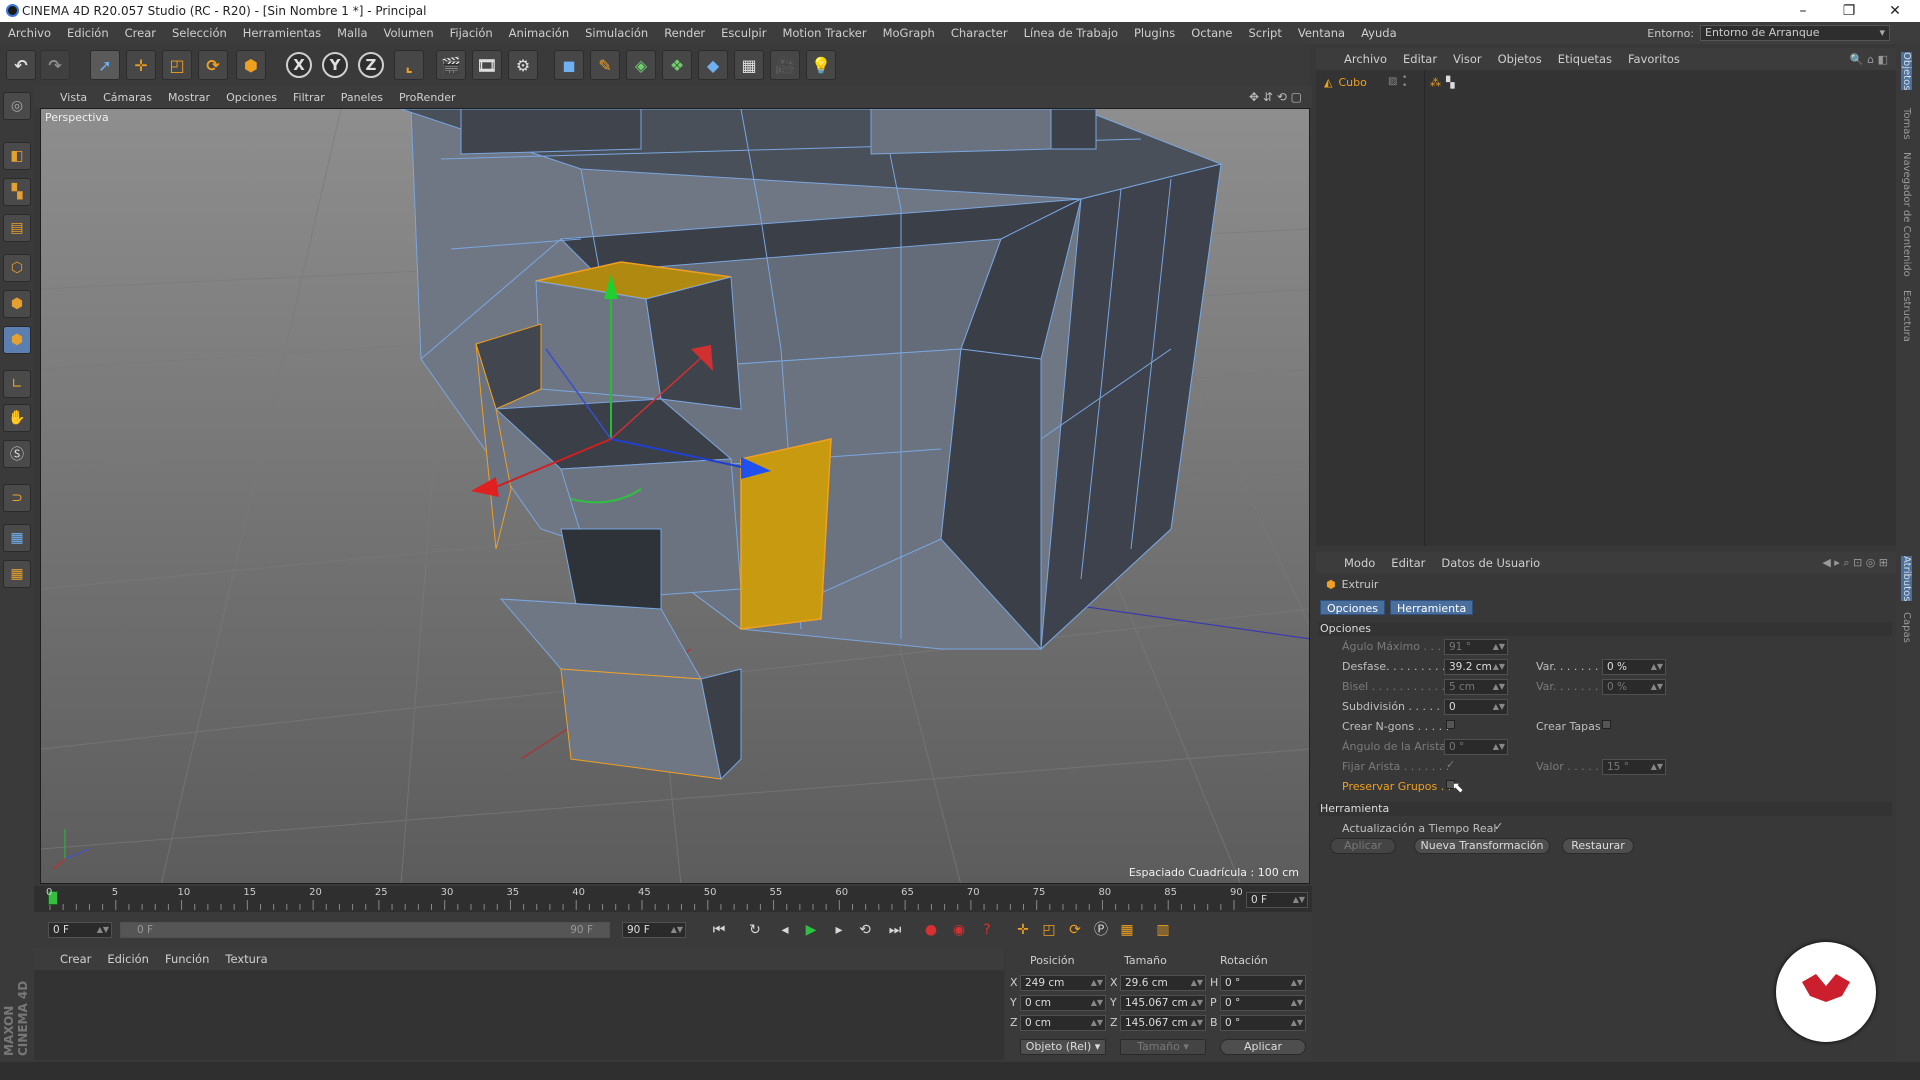  What do you see at coordinates (1163, 1023) in the screenshot?
I see `size-z-field: 145.067 cm ▲▼` at bounding box center [1163, 1023].